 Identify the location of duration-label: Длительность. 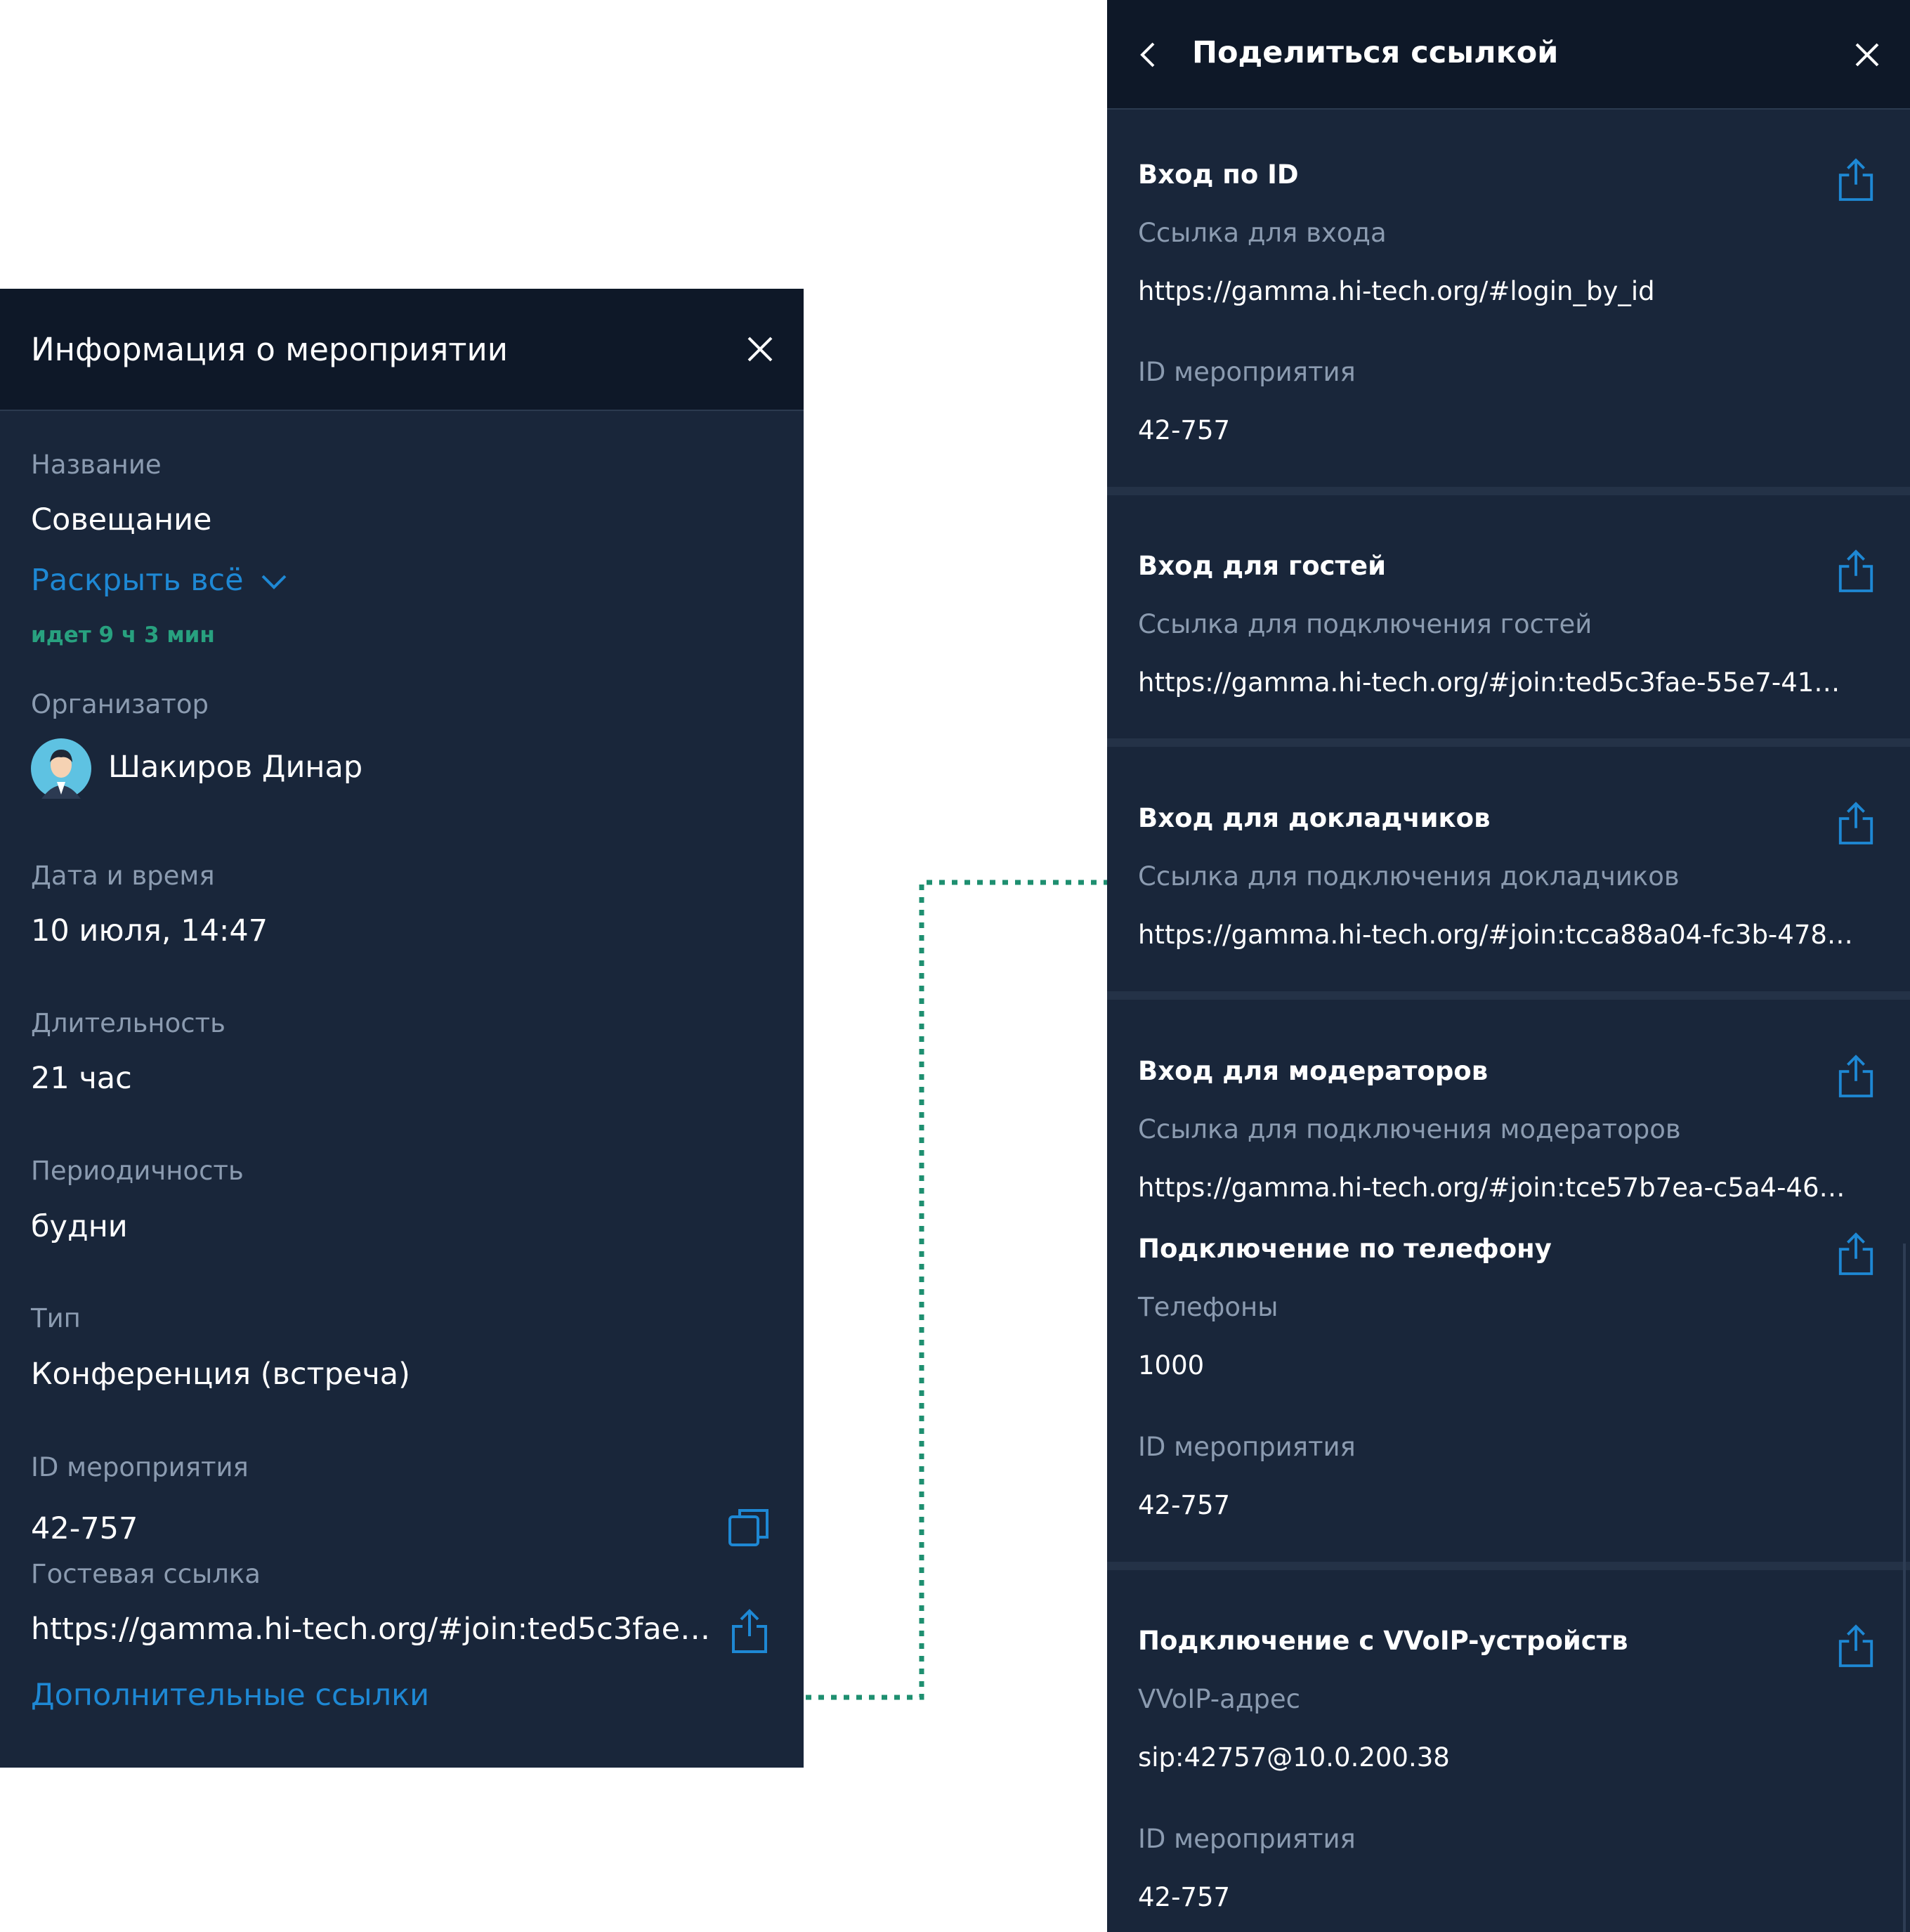
(128, 1023).